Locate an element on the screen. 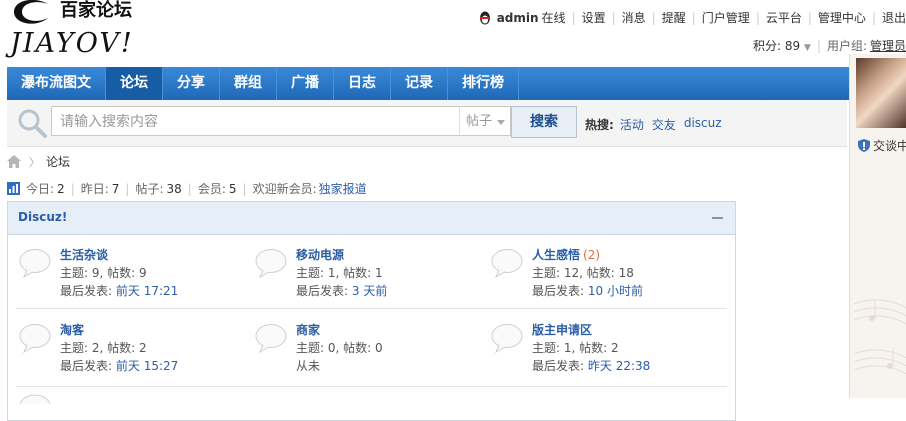  forum-group-title: Discuz! is located at coordinates (42, 217).